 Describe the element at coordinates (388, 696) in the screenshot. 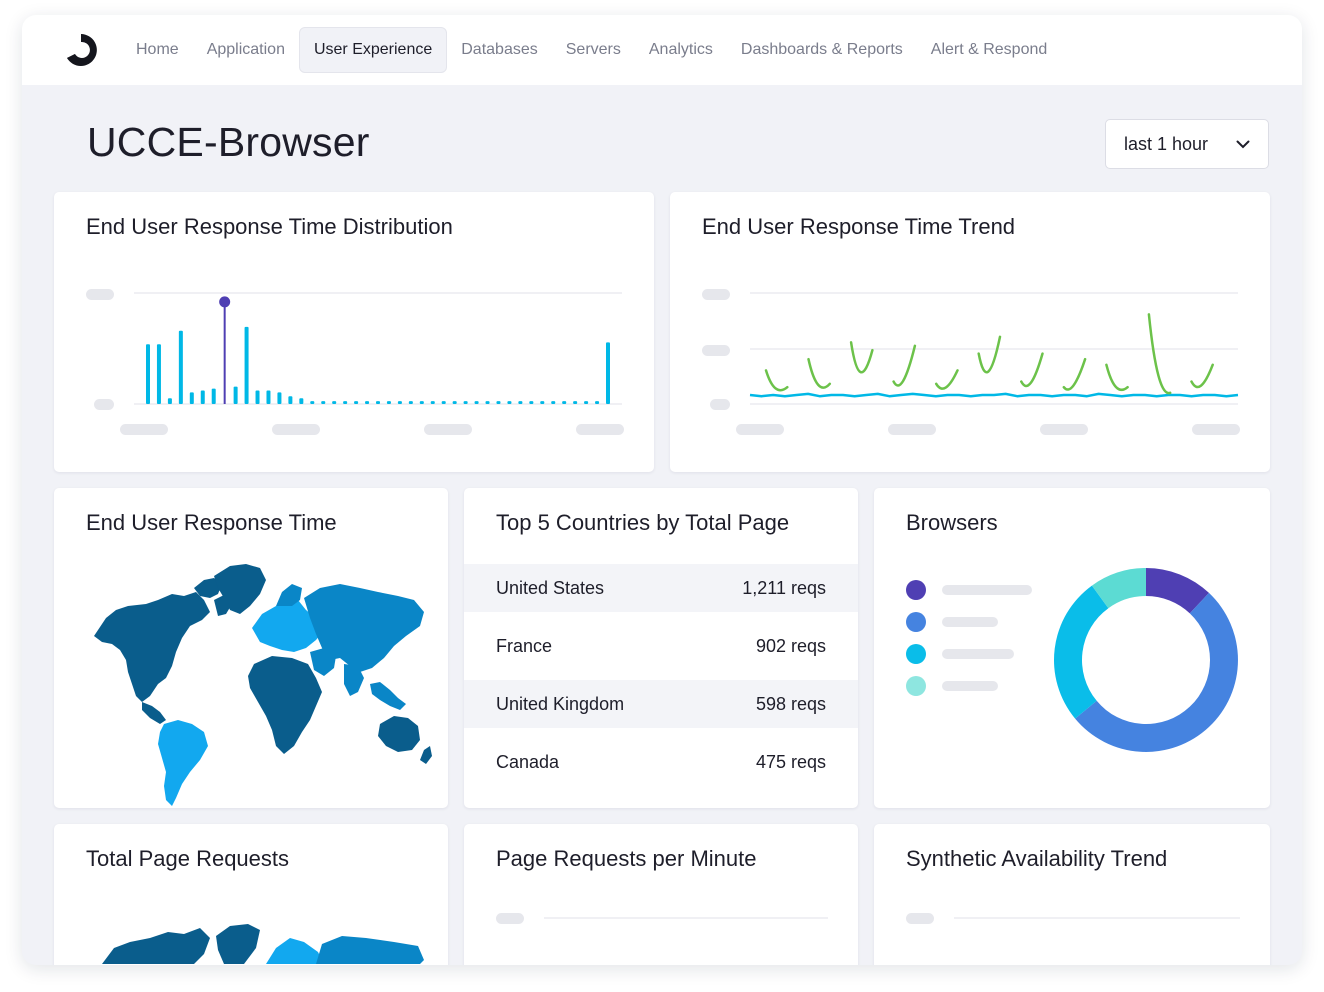

I see `southeast-asia` at that location.